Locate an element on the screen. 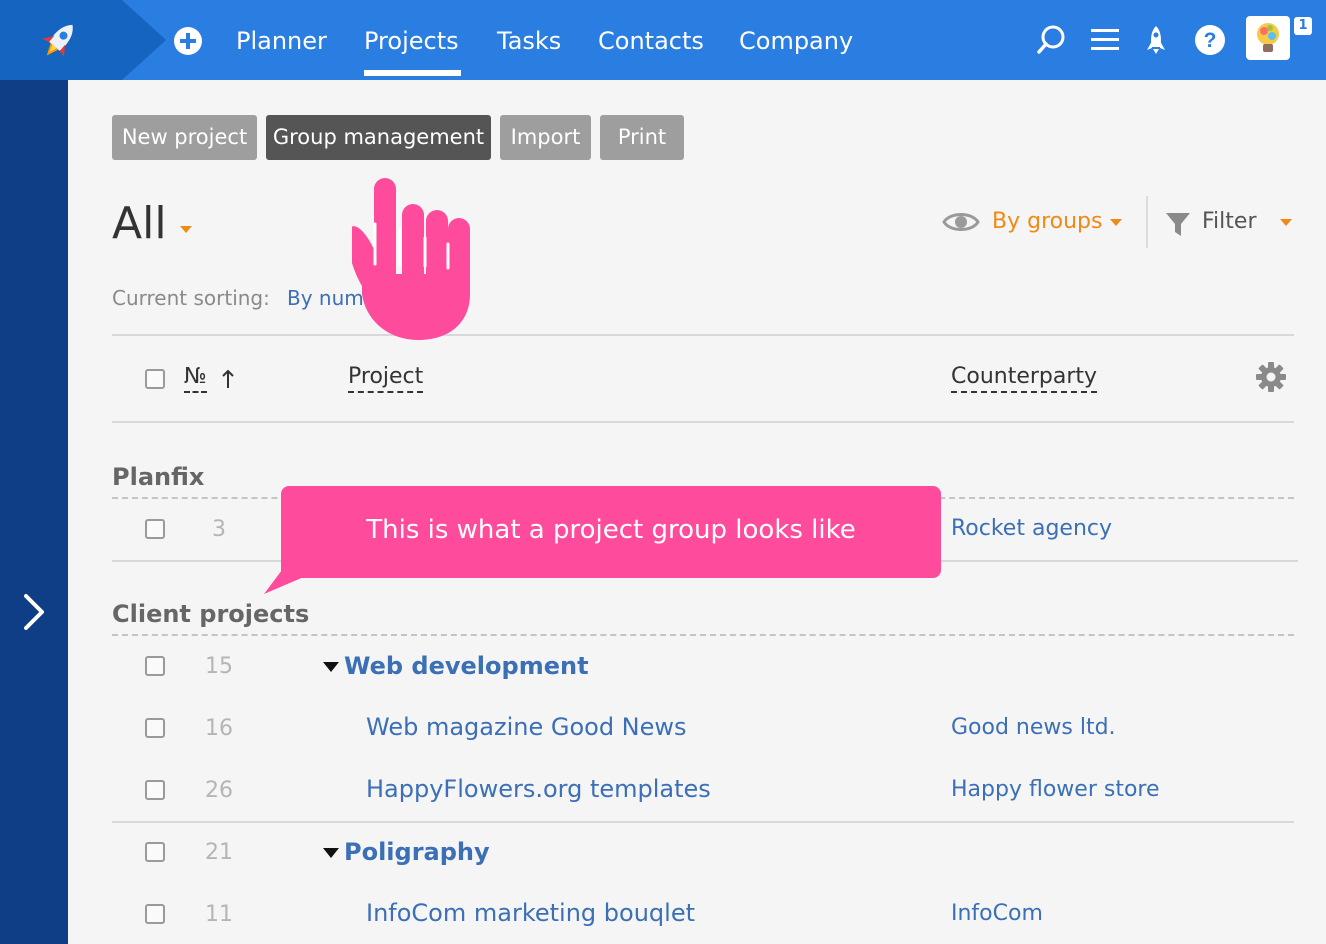 Image resolution: width=1326 pixels, height=944 pixels. project-parent-link: Poligraphy is located at coordinates (417, 852).